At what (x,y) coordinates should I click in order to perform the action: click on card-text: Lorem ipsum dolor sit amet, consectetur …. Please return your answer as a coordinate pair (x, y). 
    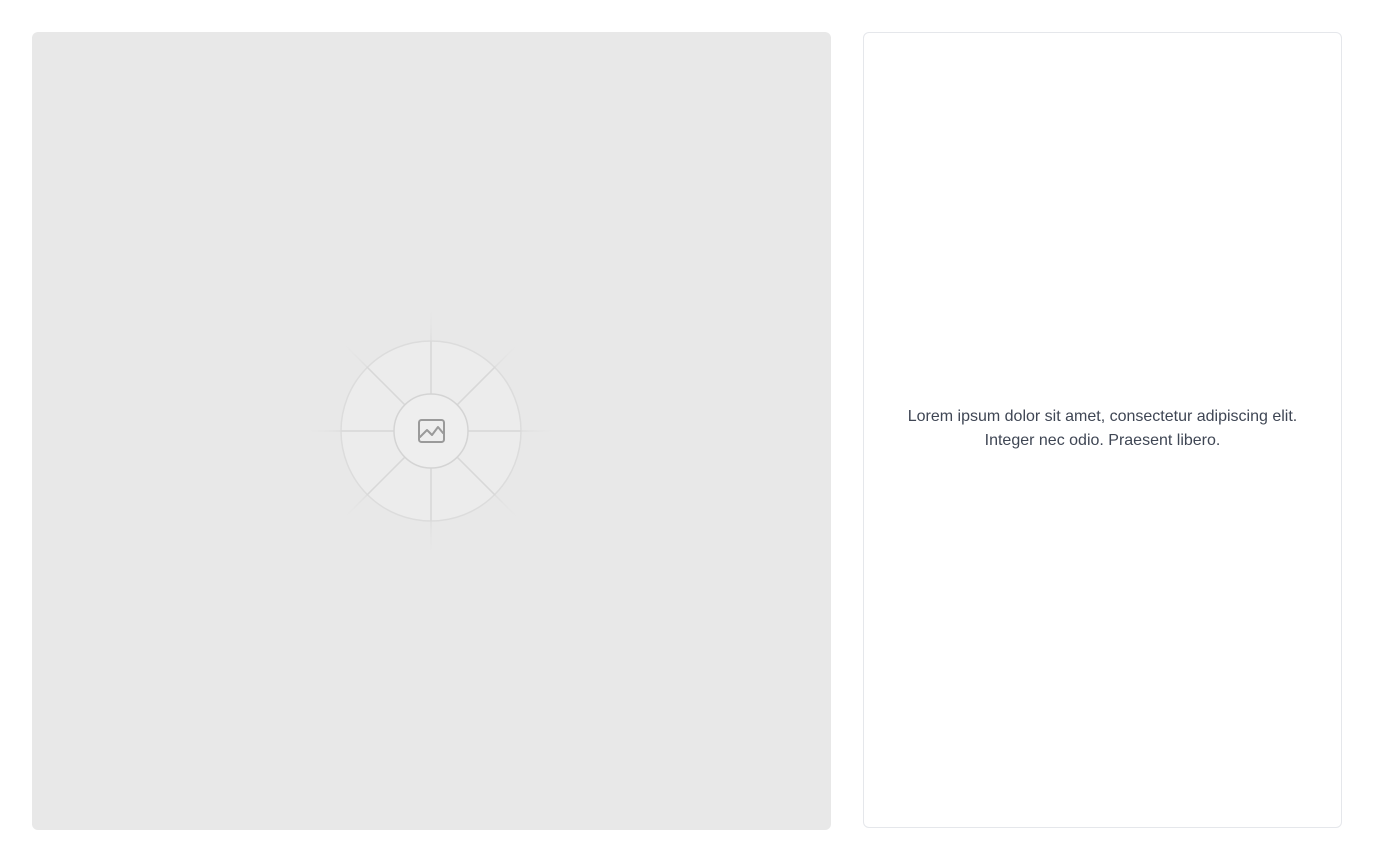
    Looking at the image, I should click on (1102, 428).